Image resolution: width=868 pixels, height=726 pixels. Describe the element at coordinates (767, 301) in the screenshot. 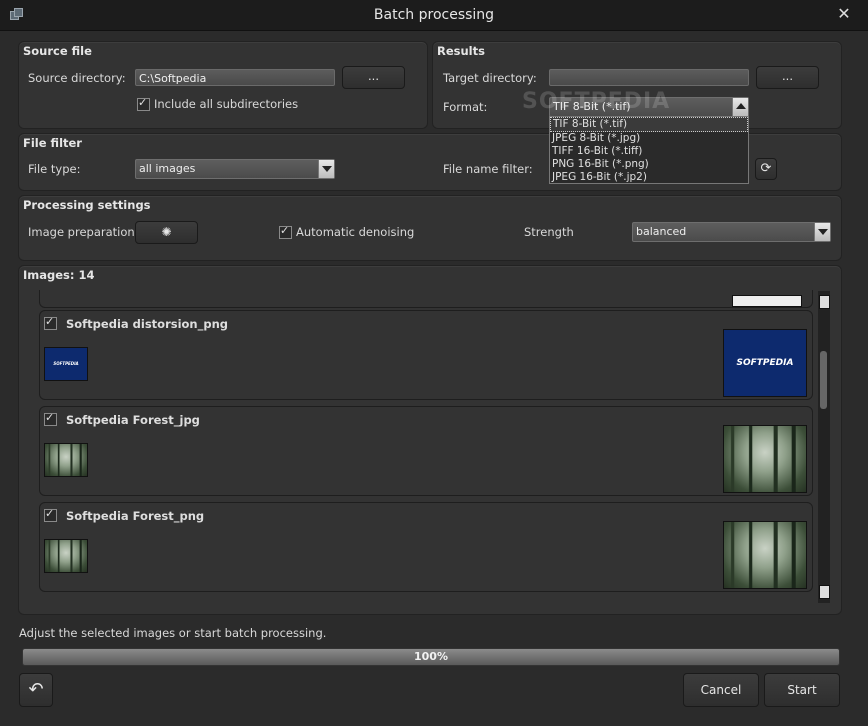

I see `thumbnail` at that location.